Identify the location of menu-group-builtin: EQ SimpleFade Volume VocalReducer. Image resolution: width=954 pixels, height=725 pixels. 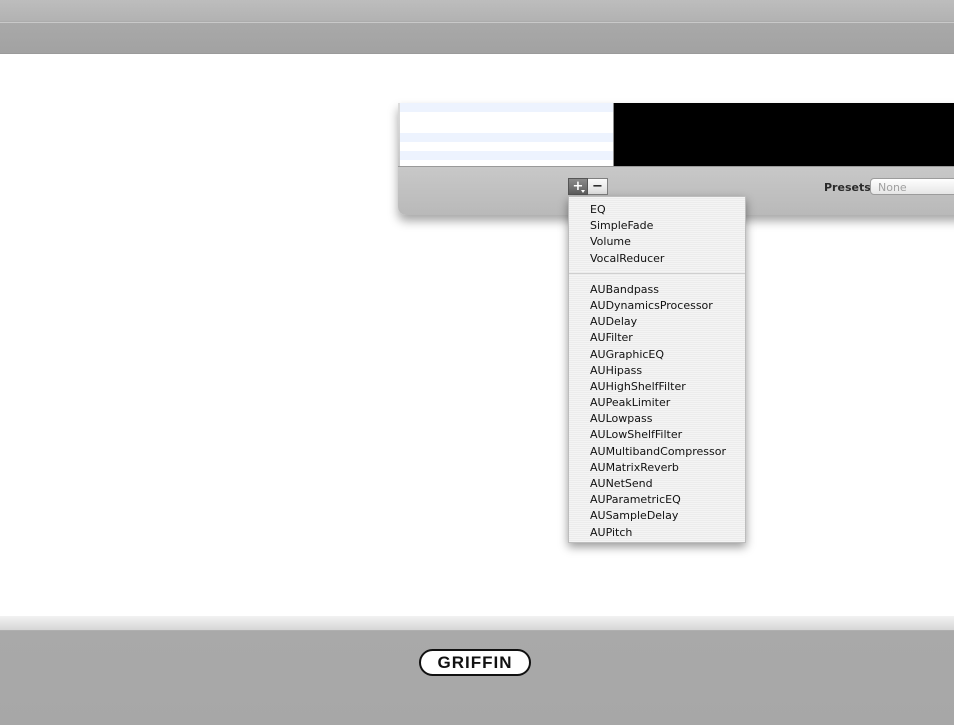
(657, 234).